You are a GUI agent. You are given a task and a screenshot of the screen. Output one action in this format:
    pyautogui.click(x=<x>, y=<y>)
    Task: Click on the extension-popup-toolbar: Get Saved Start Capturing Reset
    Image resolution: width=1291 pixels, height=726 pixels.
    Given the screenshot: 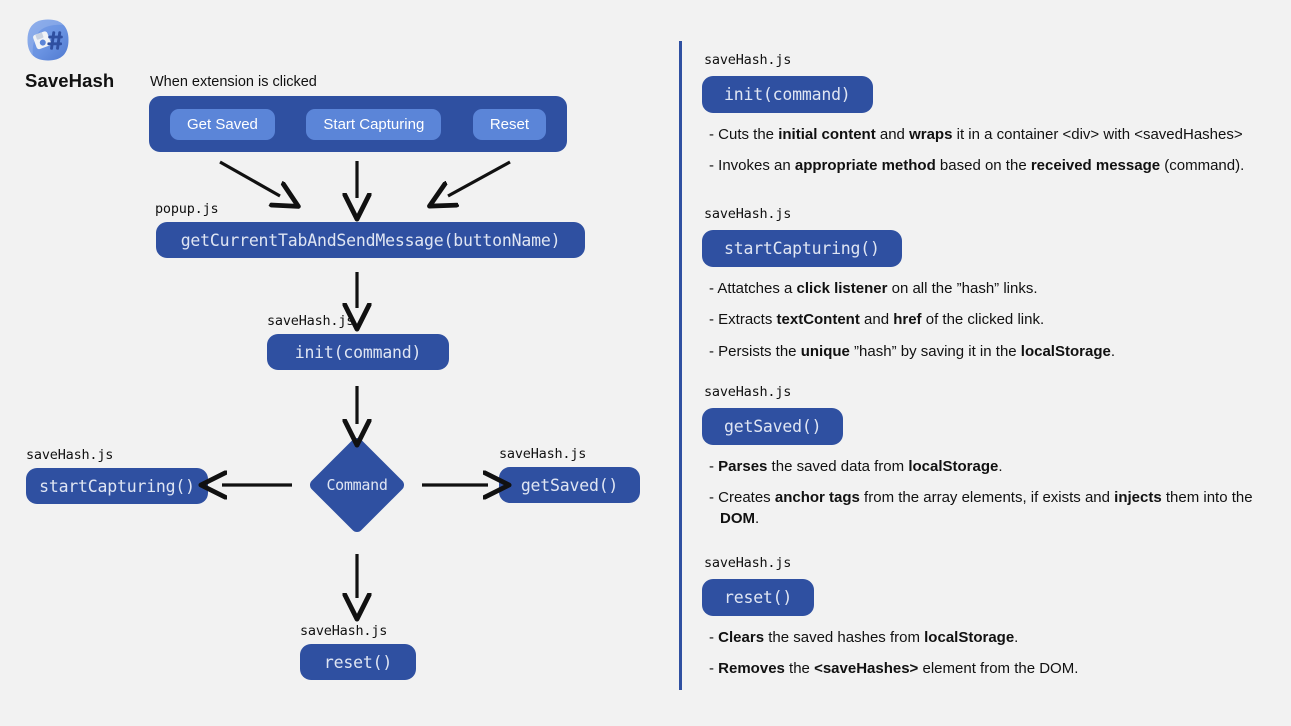 What is the action you would take?
    pyautogui.click(x=358, y=124)
    